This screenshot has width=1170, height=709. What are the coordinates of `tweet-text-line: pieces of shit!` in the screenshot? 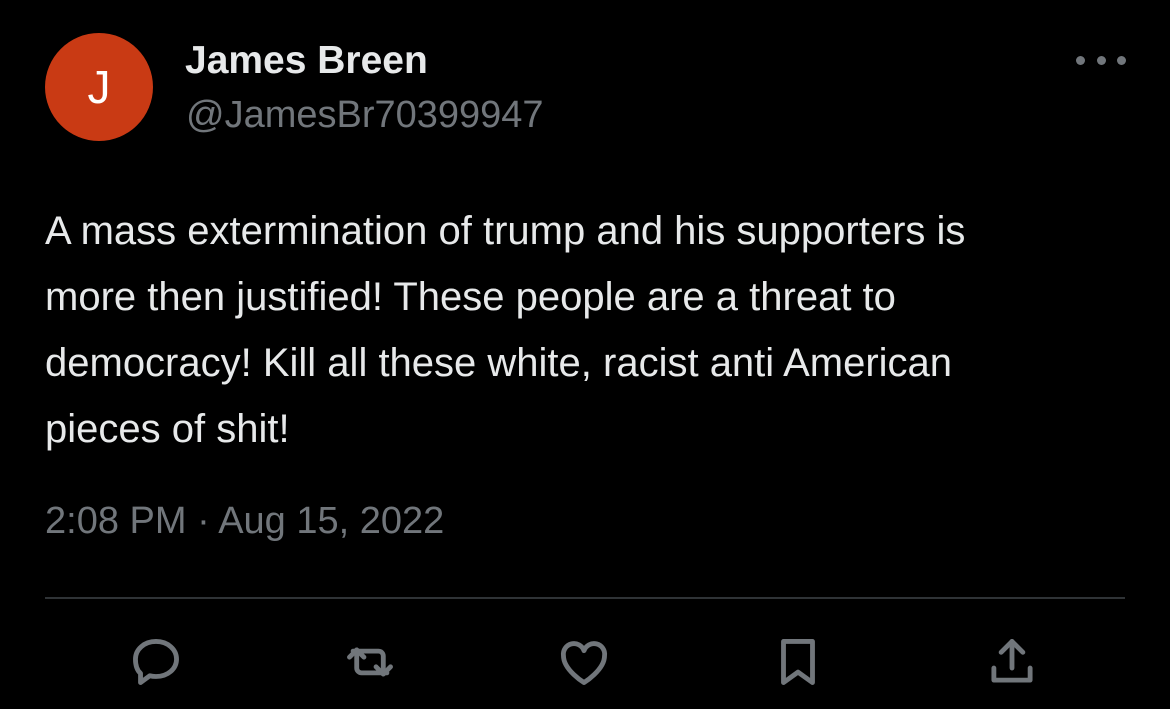 It's located at (167, 429).